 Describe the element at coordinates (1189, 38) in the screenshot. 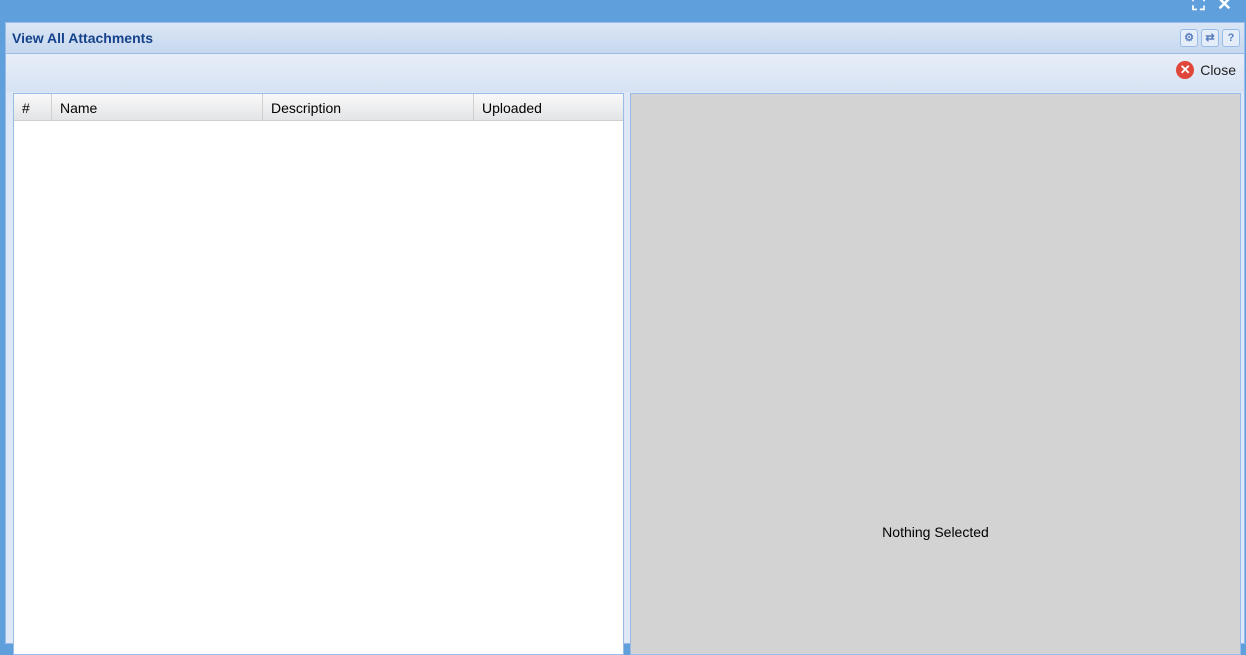

I see `gear-icon: ⚙` at that location.